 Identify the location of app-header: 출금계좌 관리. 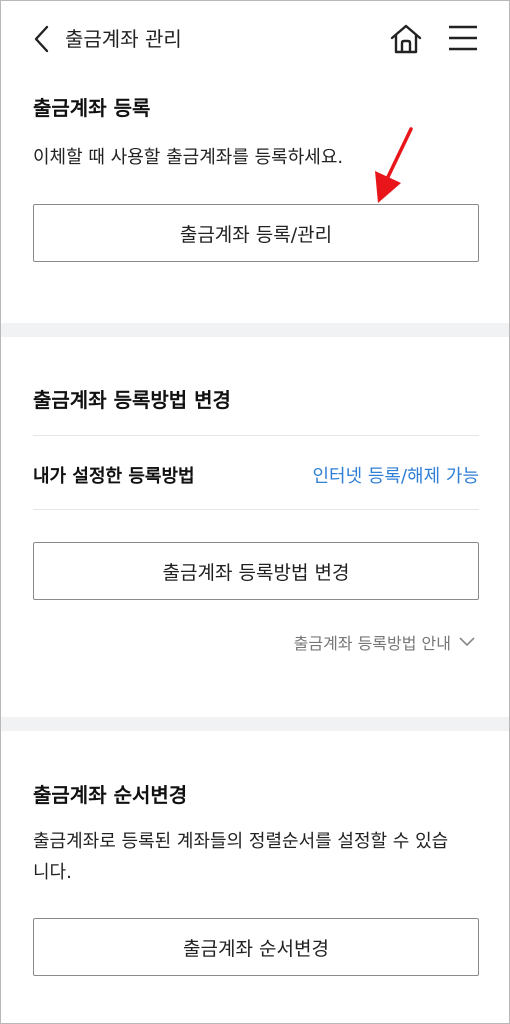
(255, 39).